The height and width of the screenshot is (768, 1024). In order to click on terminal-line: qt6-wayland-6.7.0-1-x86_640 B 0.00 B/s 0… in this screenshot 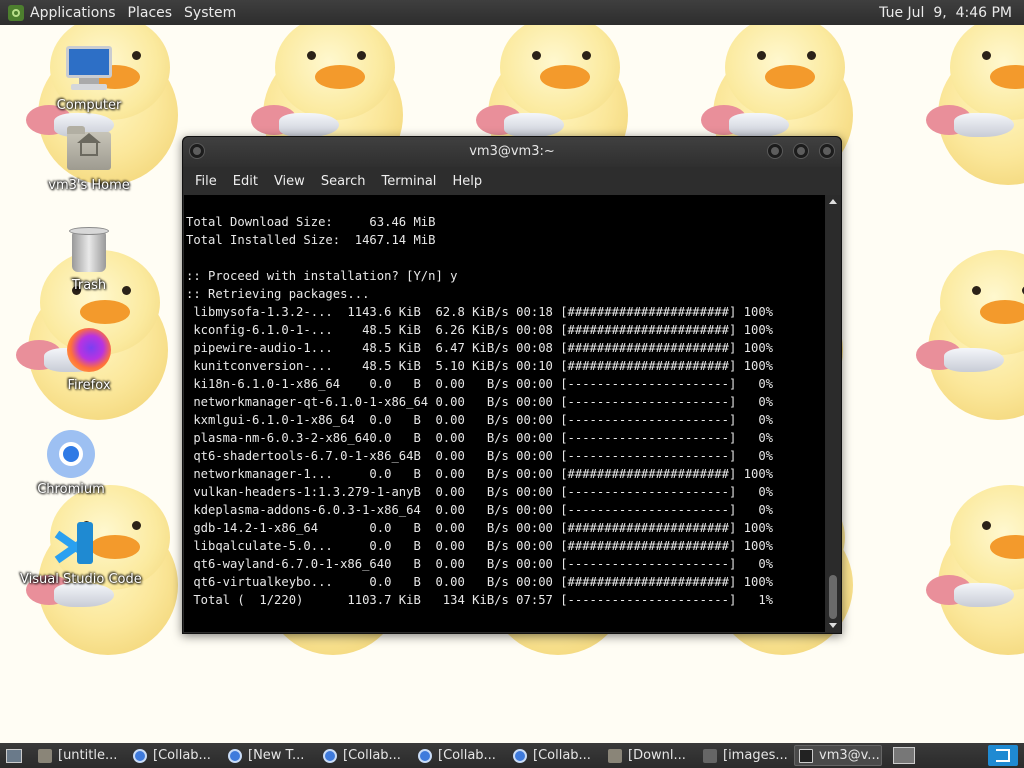, I will do `click(479, 564)`.